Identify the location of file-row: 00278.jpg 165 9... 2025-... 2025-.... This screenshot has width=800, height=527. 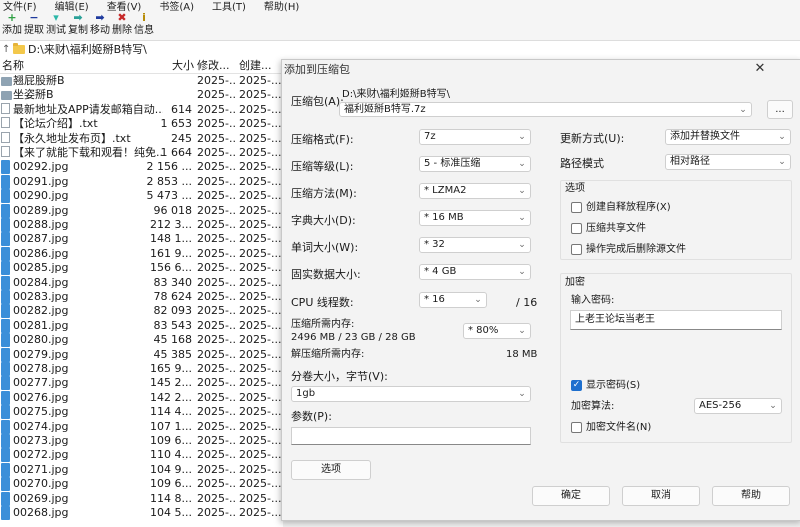
(141, 369).